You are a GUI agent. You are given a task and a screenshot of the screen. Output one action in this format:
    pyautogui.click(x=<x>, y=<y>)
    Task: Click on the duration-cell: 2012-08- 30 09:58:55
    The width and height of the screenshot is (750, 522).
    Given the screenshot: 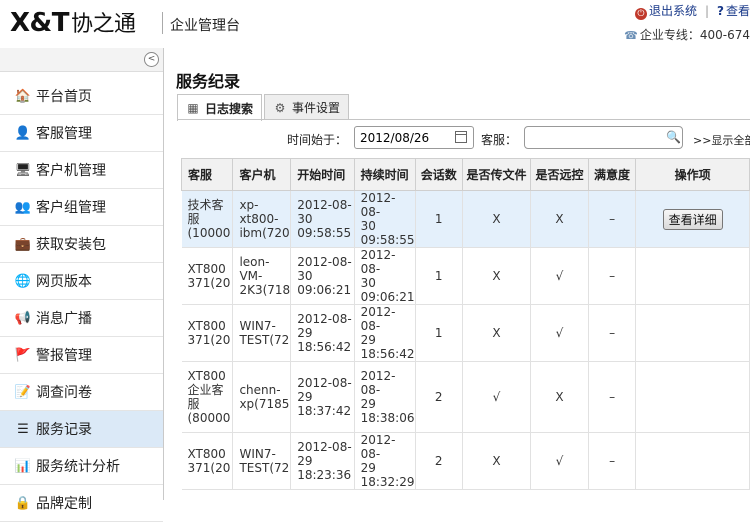 What is the action you would take?
    pyautogui.click(x=387, y=219)
    